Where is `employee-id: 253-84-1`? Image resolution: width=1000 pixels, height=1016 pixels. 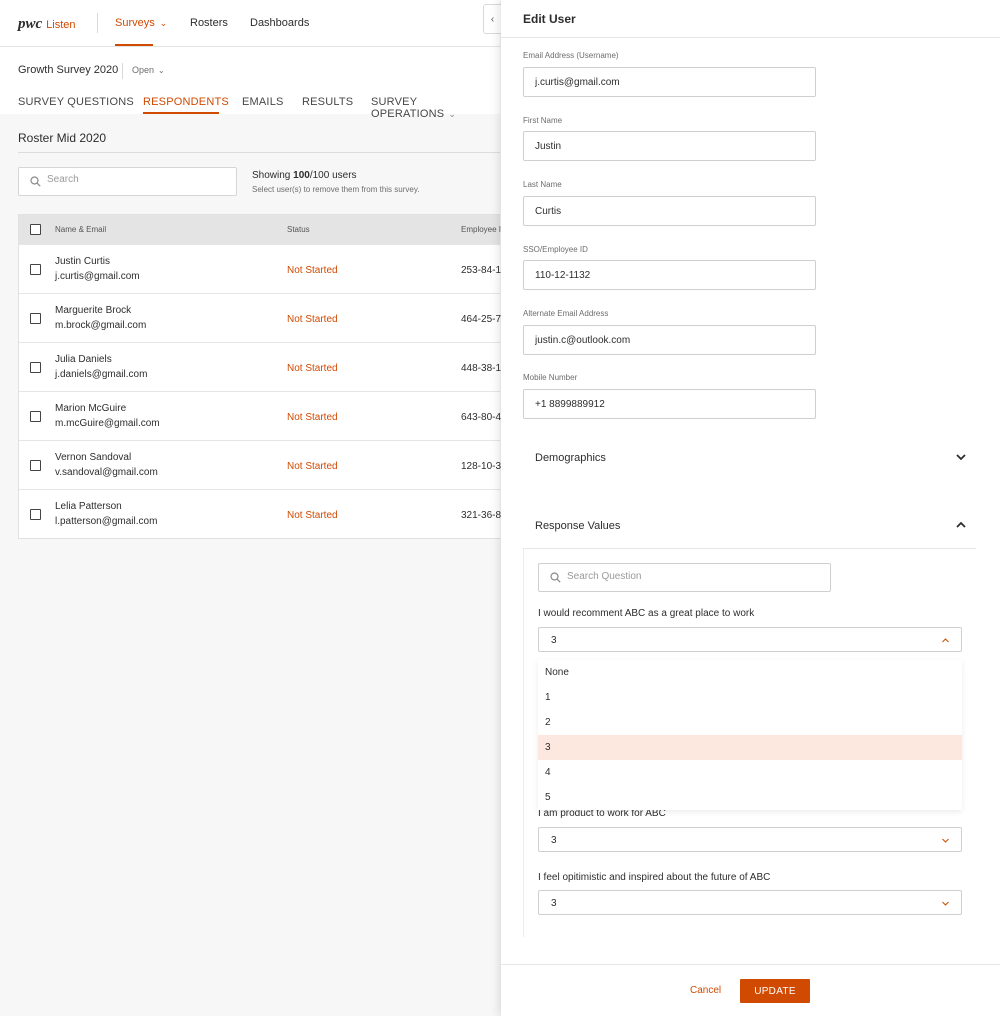
employee-id: 253-84-1 is located at coordinates (481, 270).